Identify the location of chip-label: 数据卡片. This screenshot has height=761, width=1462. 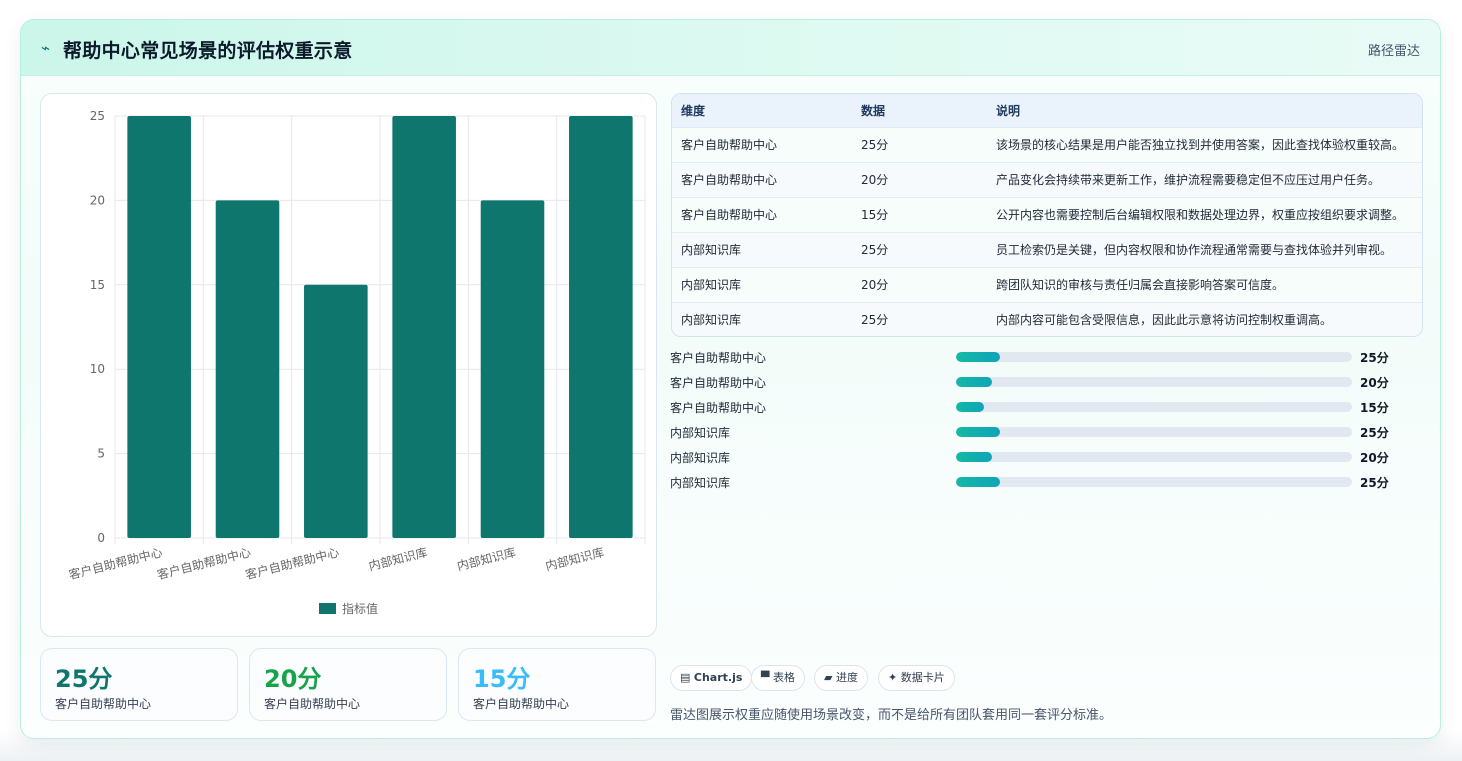
(922, 677).